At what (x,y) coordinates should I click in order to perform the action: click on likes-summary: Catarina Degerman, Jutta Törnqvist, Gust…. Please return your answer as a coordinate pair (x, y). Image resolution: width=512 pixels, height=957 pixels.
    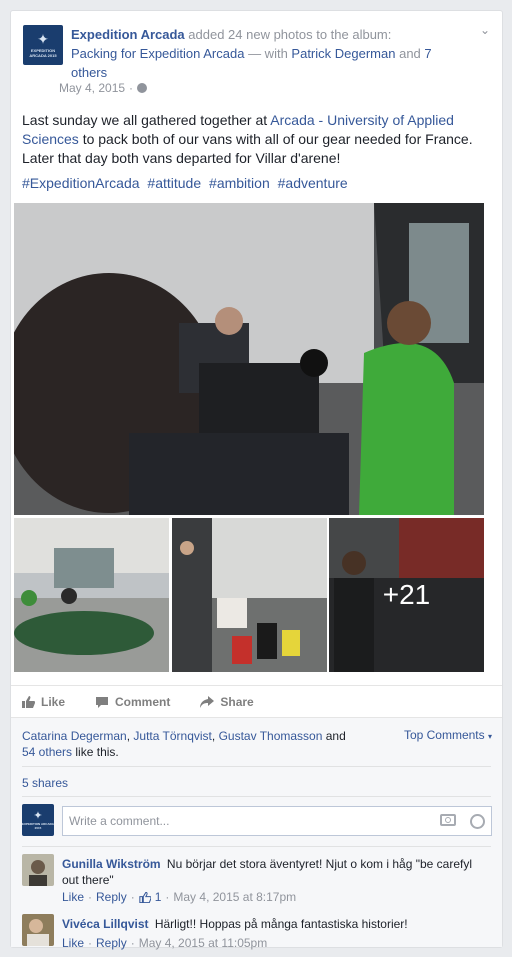
    Looking at the image, I should click on (192, 744).